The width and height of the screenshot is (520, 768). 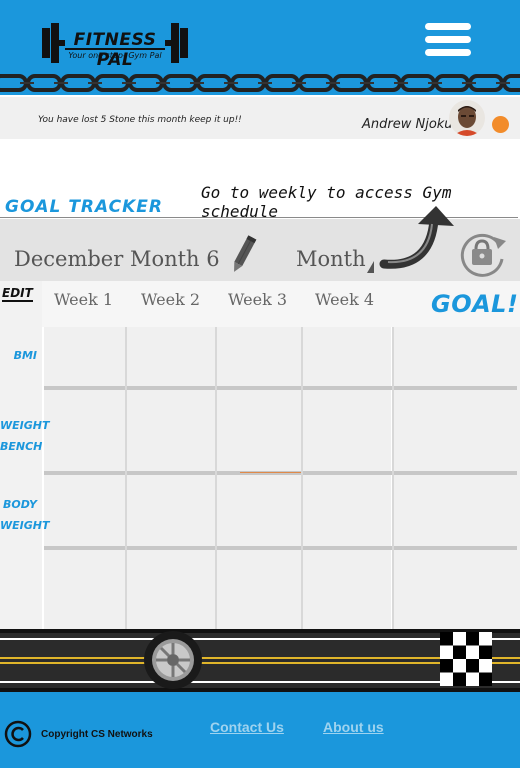 I want to click on lock-refresh-button, so click(x=483, y=253).